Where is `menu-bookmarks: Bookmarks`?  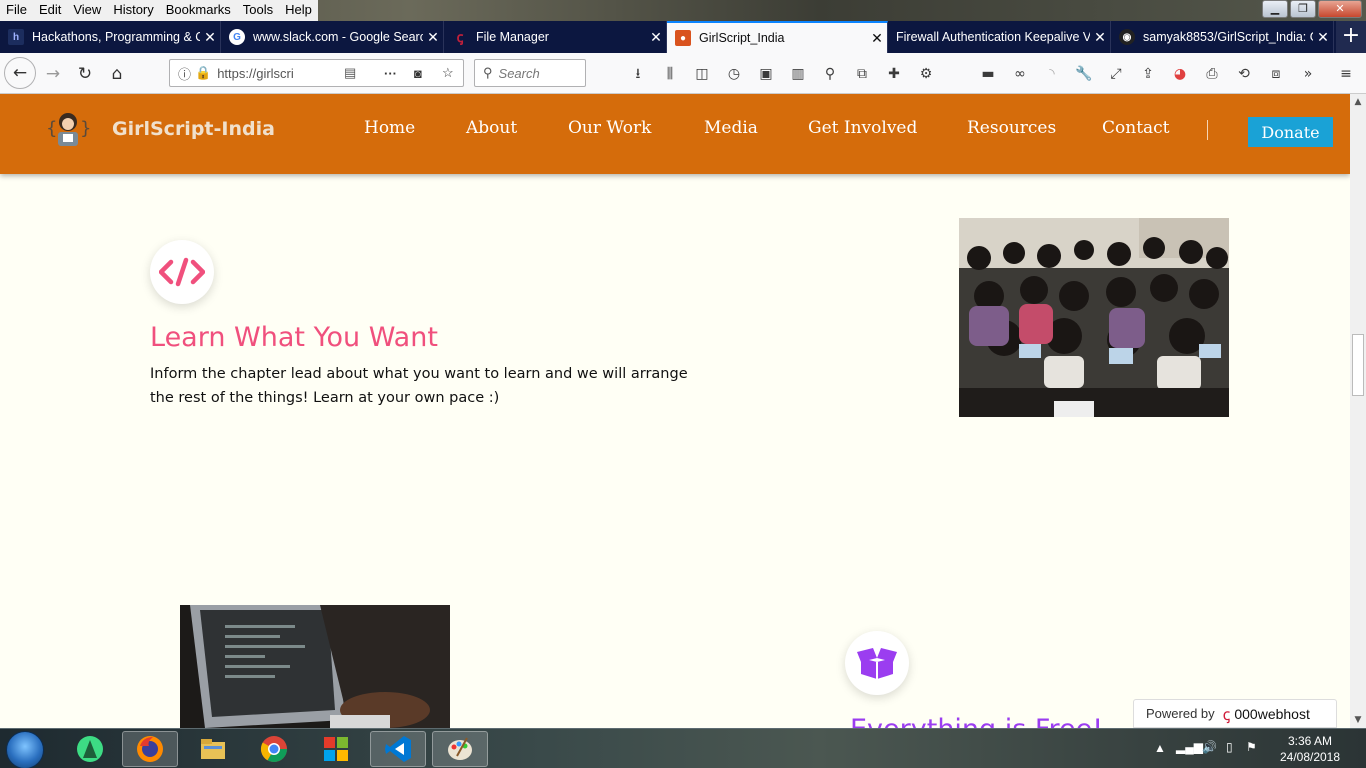 menu-bookmarks: Bookmarks is located at coordinates (198, 10).